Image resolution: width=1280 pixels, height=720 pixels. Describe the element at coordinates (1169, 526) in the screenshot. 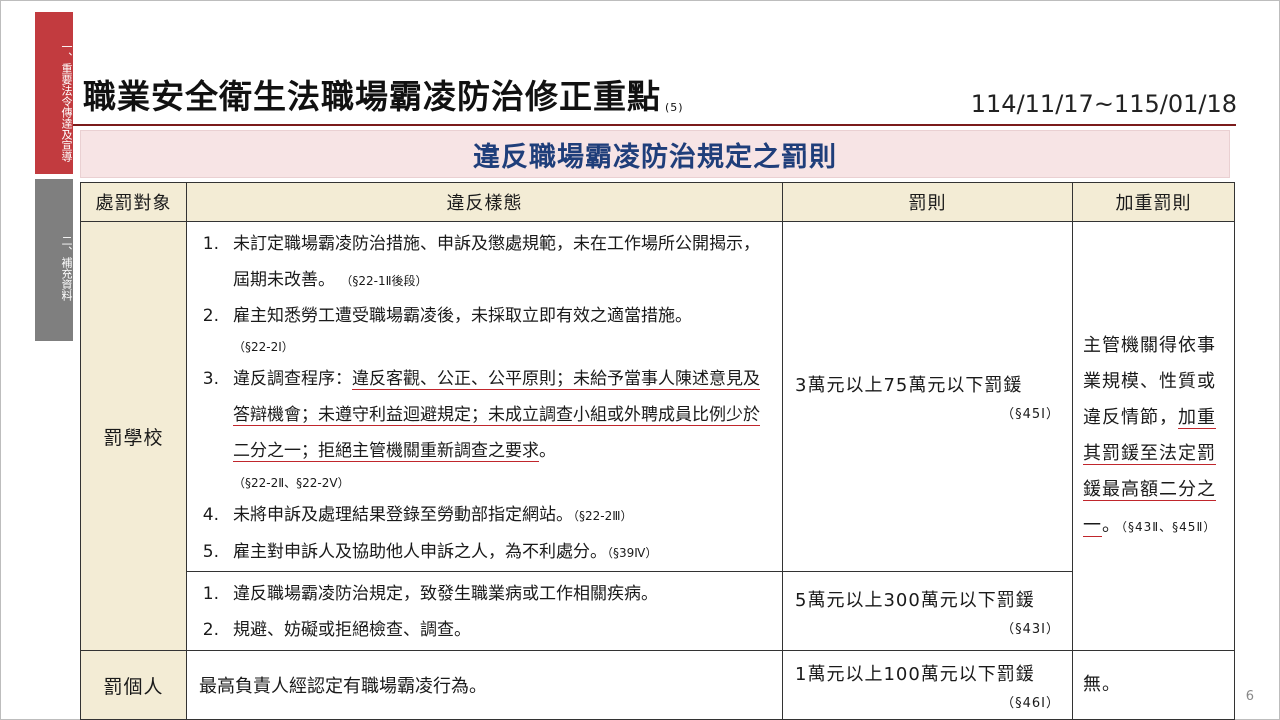

I see `legal-reference: （§43Ⅱ、§45Ⅱ）` at that location.